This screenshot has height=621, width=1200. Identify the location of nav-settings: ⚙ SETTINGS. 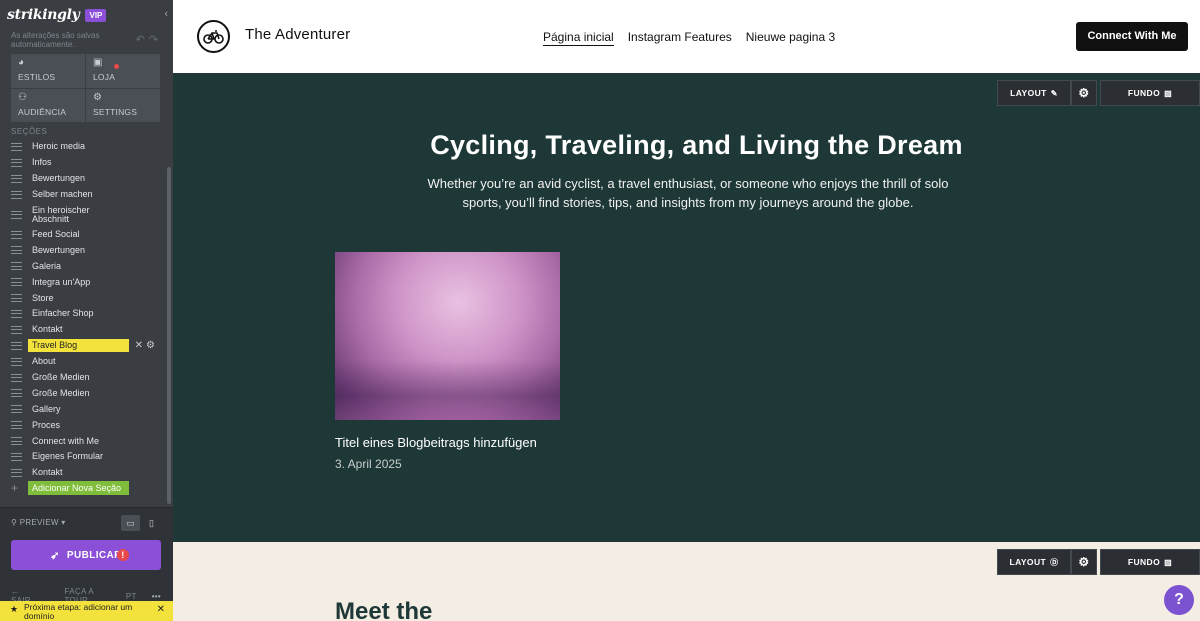
(123, 105).